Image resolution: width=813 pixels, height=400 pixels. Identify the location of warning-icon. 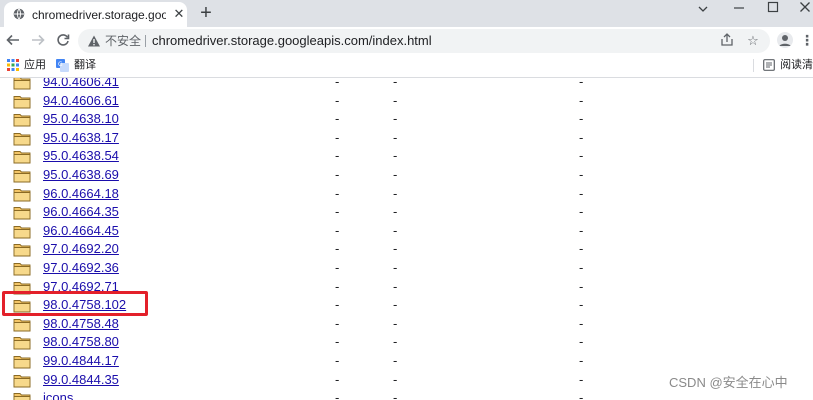
(94, 41).